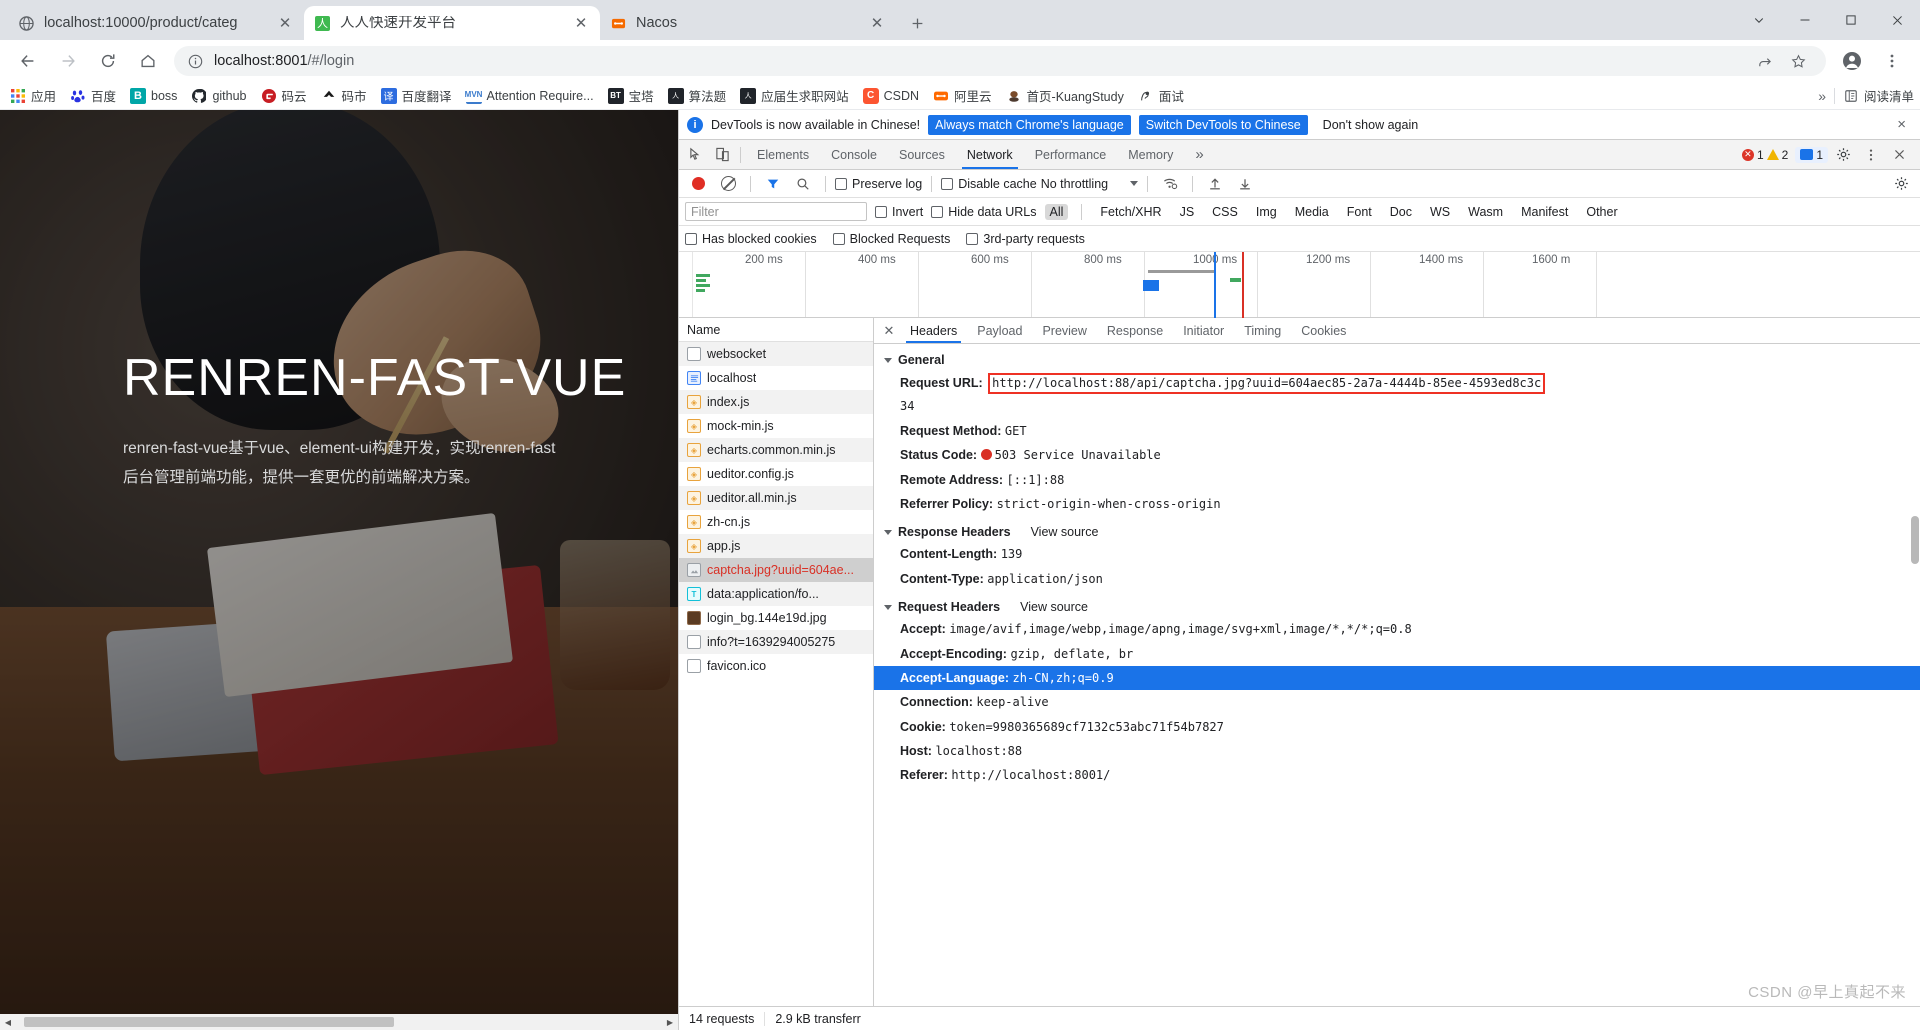 The height and width of the screenshot is (1030, 1920). Describe the element at coordinates (68, 61) in the screenshot. I see `forward-button` at that location.